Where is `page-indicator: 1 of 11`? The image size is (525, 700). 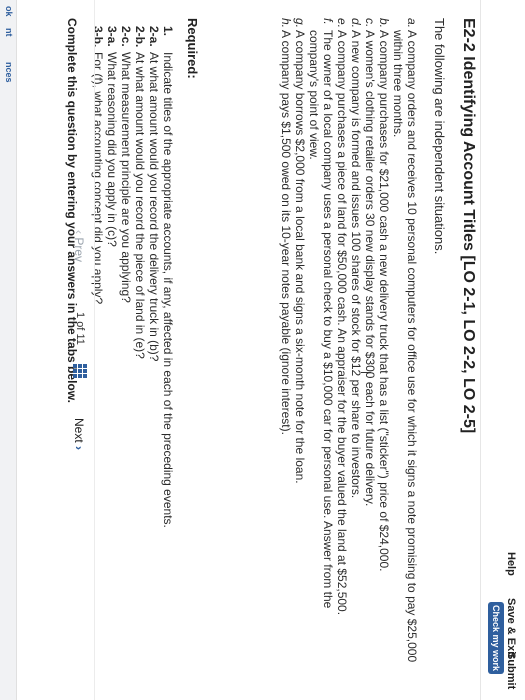
page-indicator: 1 of 11 is located at coordinates (80, 328).